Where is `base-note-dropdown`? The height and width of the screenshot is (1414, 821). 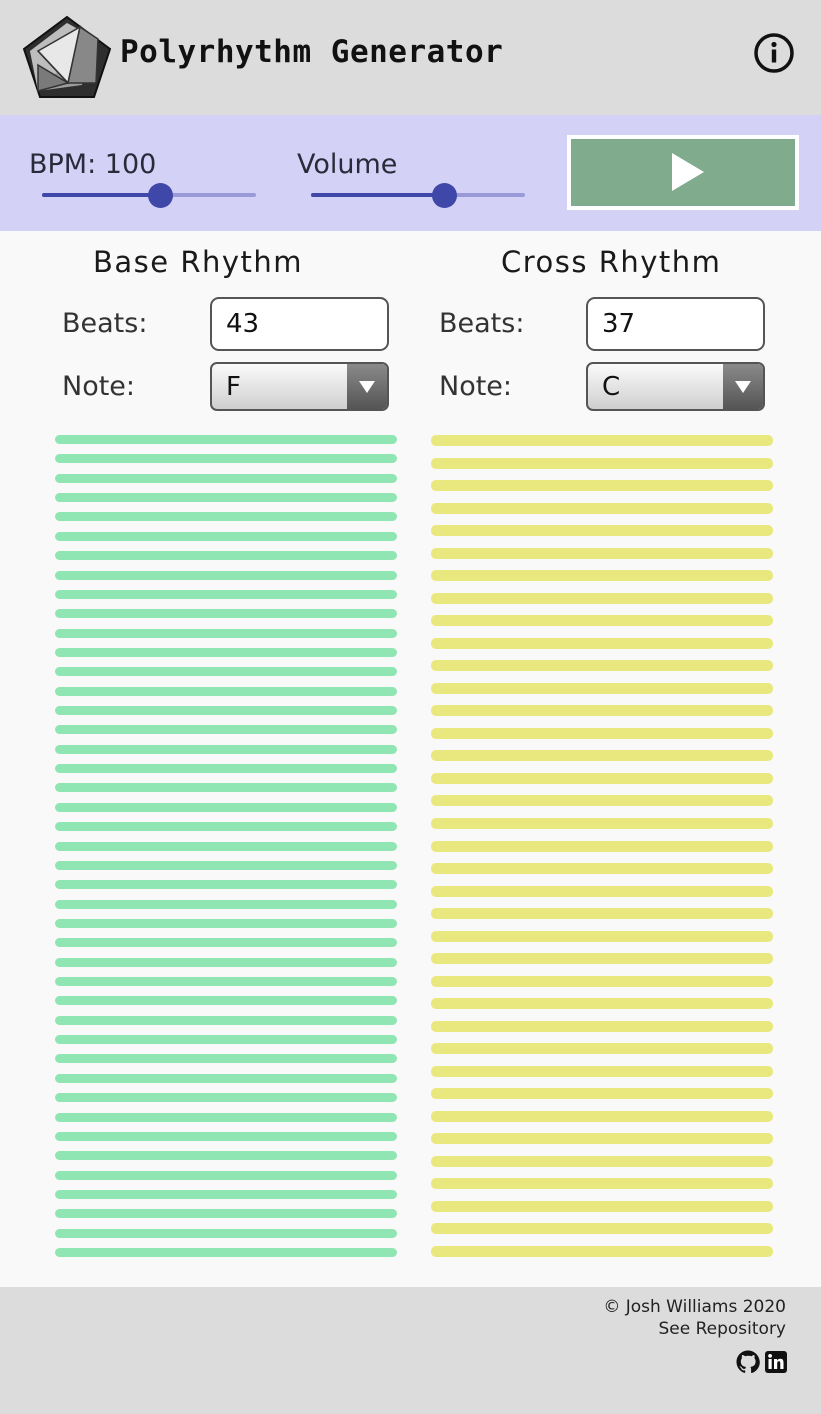
base-note-dropdown is located at coordinates (367, 386).